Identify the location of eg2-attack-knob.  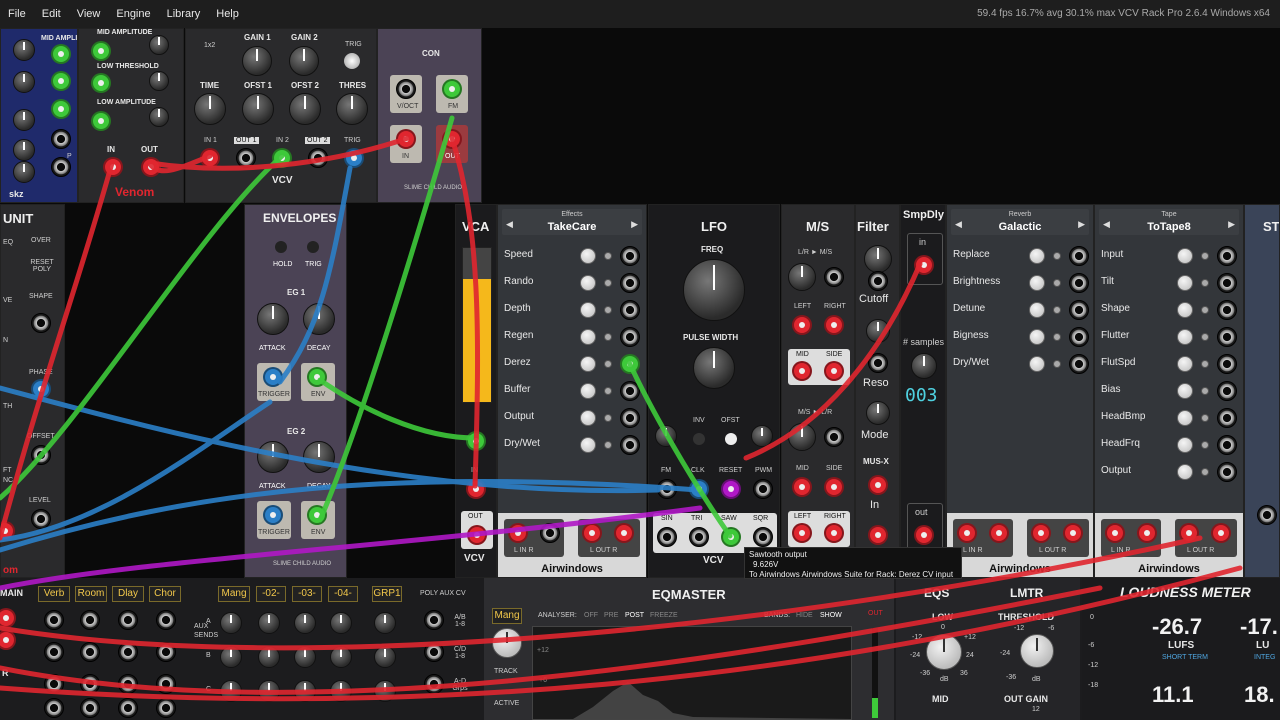
(273, 457).